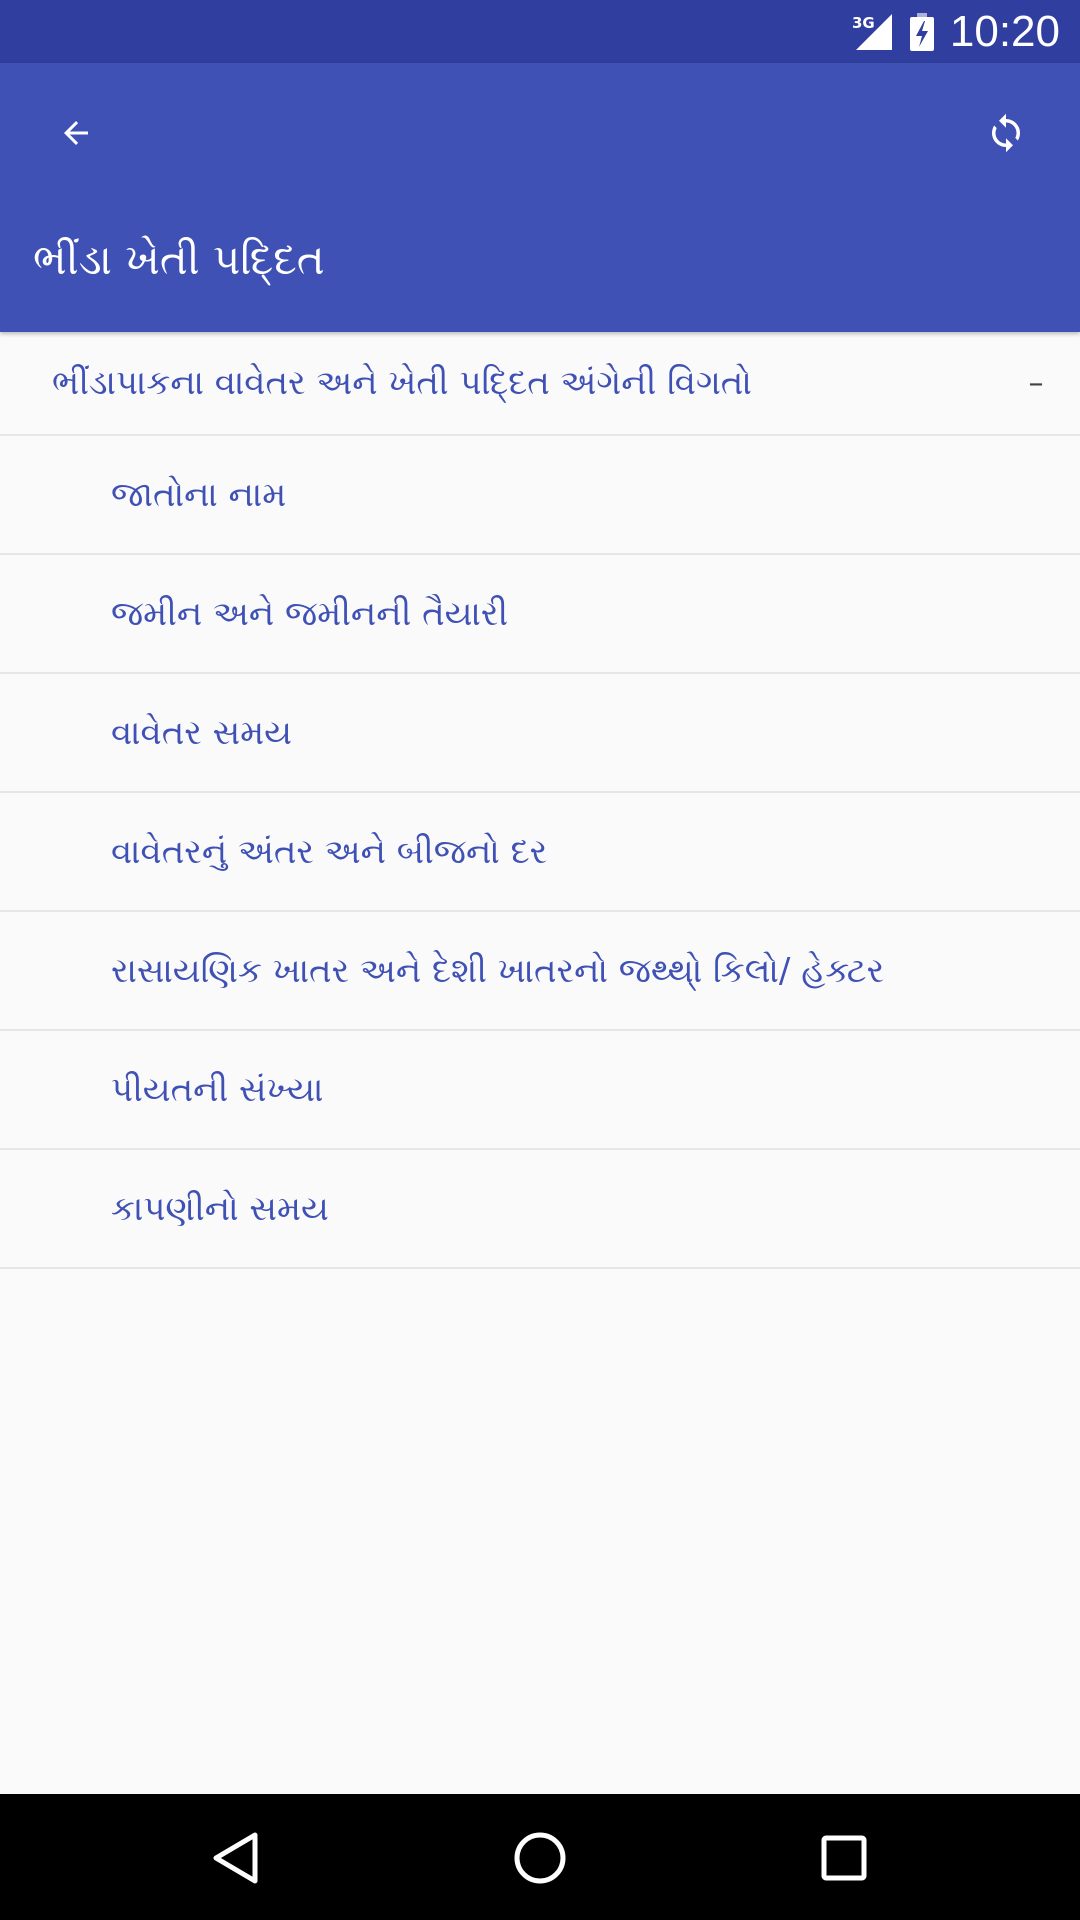 The image size is (1080, 1920). I want to click on list-item-spacing-seed-rate: વાવેતરનું અંતર અને બીજનો દર, so click(540, 852).